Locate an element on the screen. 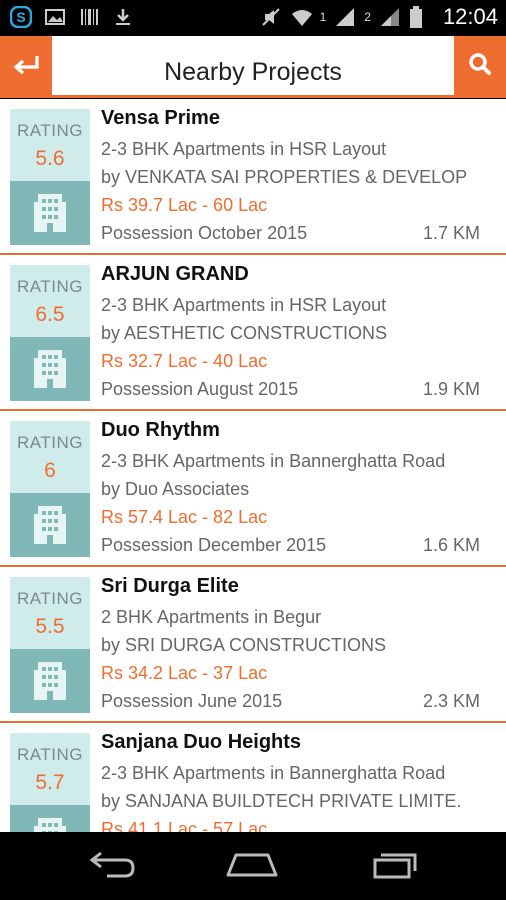 This screenshot has height=900, width=506. project-name: Sri Durga Elite is located at coordinates (170, 586).